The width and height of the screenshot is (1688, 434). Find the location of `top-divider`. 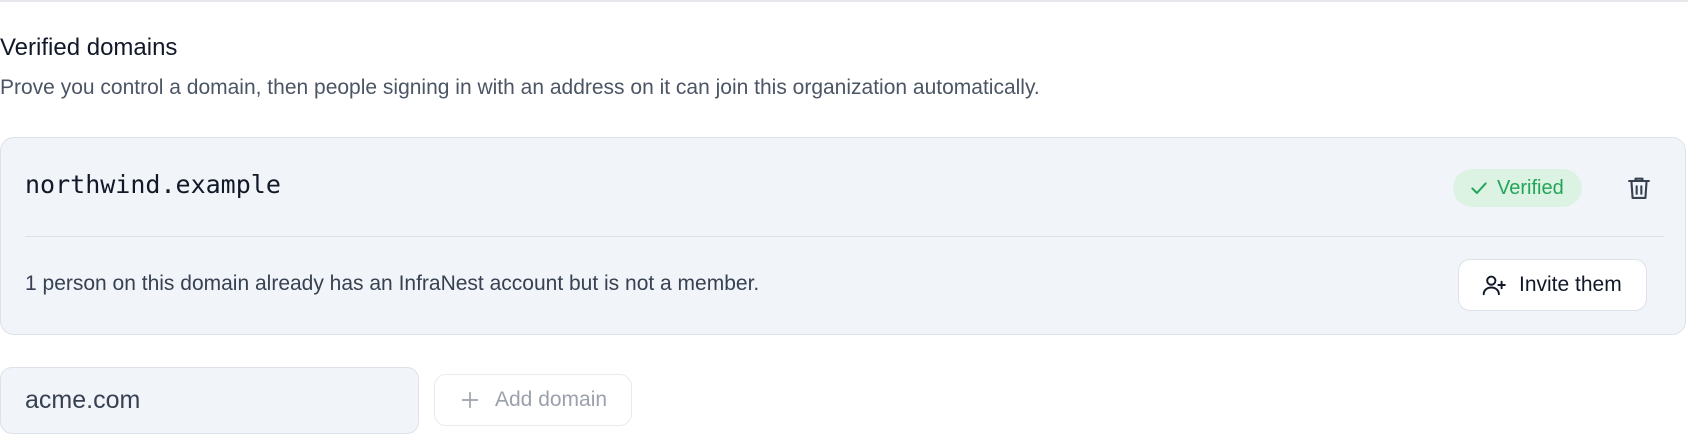

top-divider is located at coordinates (844, 1).